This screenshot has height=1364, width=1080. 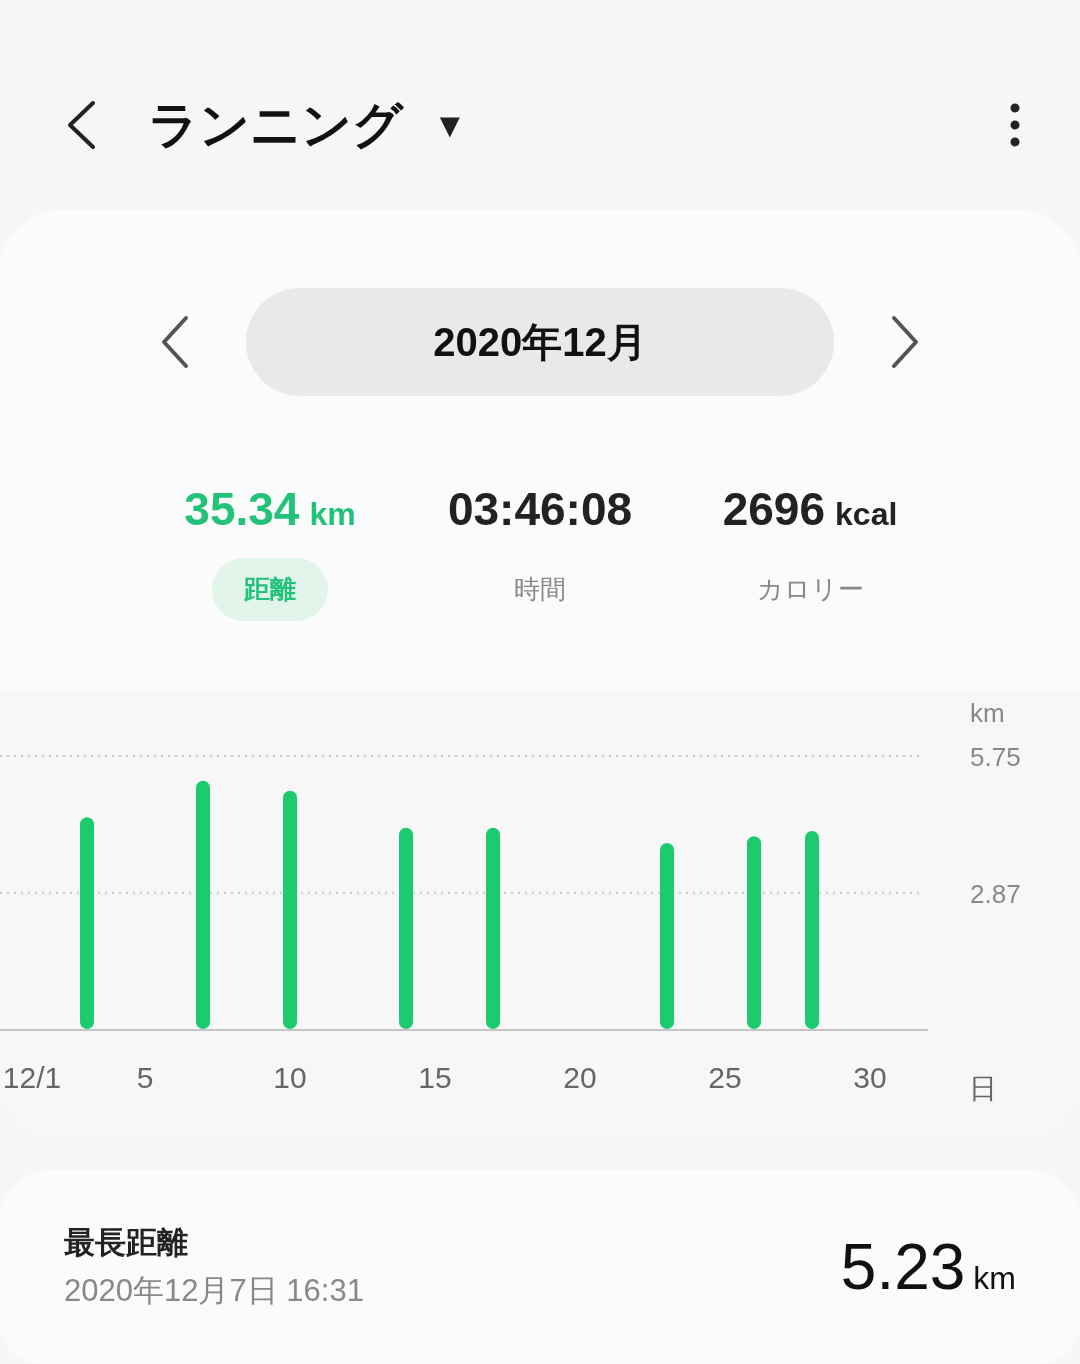 I want to click on x-tick-label: 20, so click(x=580, y=1077).